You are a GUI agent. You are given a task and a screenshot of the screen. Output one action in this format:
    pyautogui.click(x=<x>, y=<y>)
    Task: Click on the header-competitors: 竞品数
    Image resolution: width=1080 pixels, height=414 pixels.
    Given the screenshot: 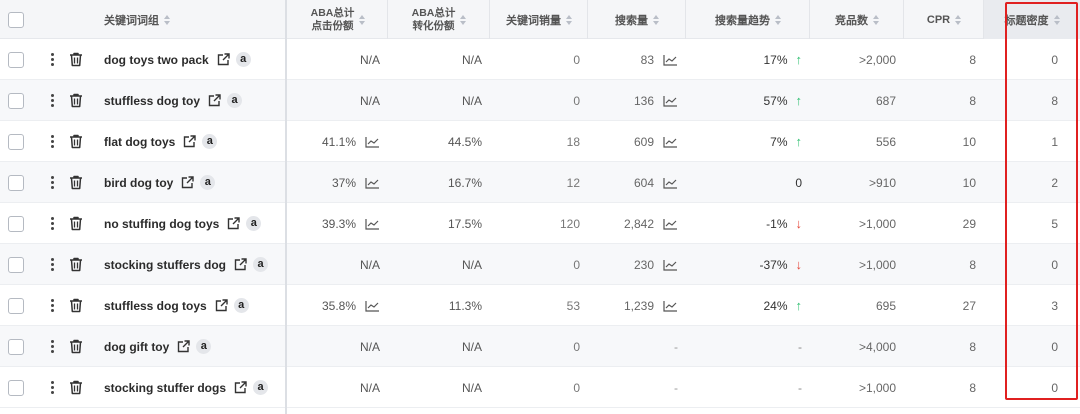 What is the action you would take?
    pyautogui.click(x=857, y=19)
    